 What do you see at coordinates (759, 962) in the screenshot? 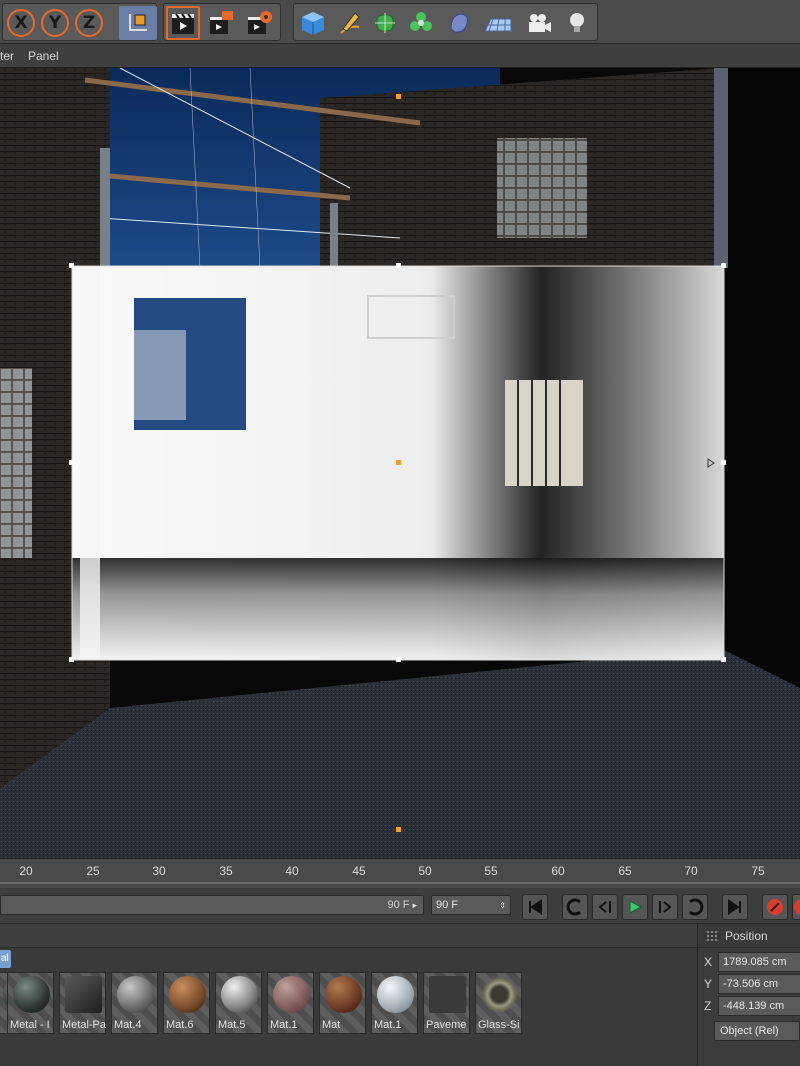
I see `position-x-input: 1789.085 cm` at bounding box center [759, 962].